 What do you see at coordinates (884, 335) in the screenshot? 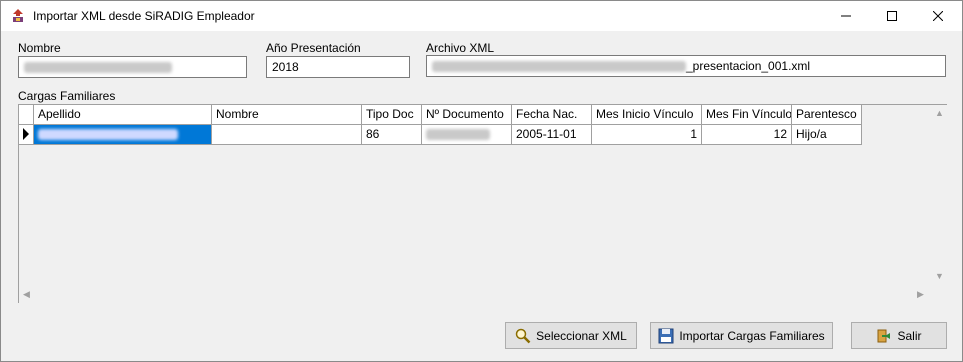
I see `exit-icon` at bounding box center [884, 335].